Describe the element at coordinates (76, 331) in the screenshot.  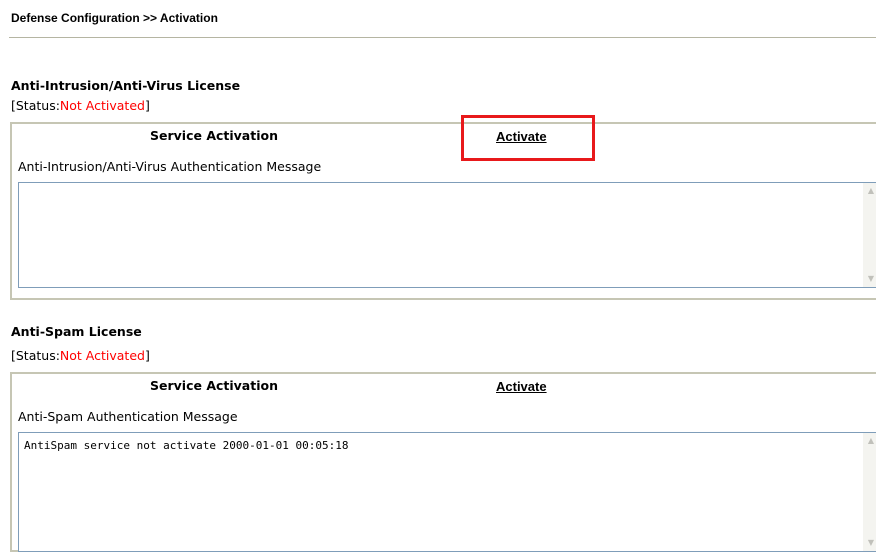
I see `section-title-anti-spam: Anti-Spam License` at that location.